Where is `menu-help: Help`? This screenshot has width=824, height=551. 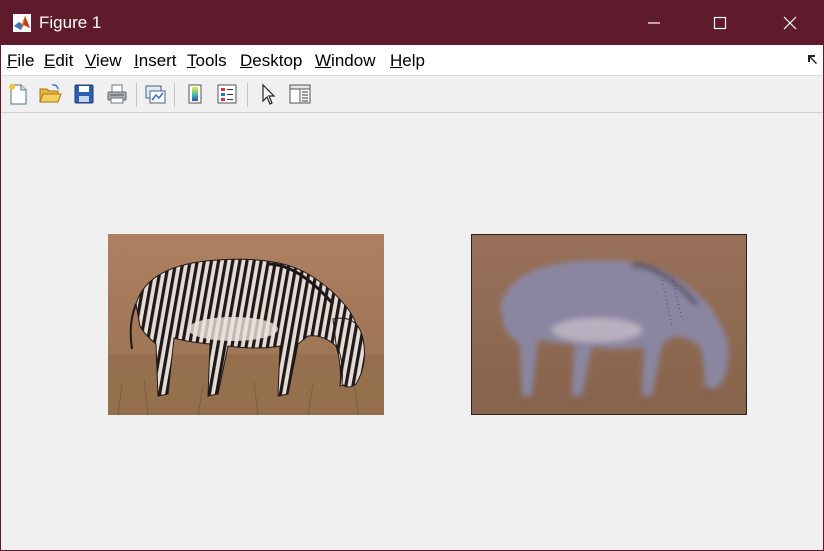
menu-help: Help is located at coordinates (407, 61).